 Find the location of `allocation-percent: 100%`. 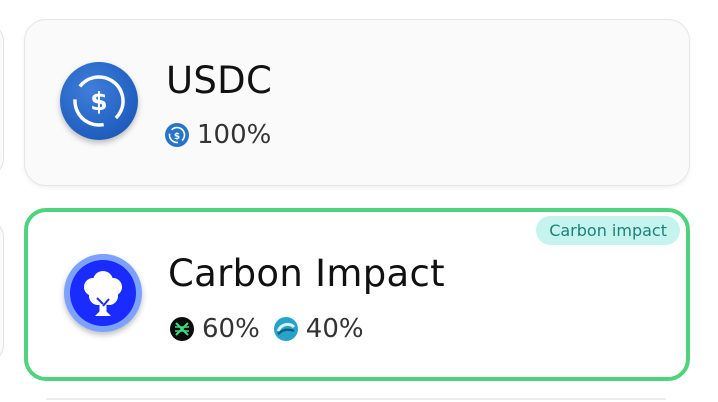

allocation-percent: 100% is located at coordinates (234, 135).